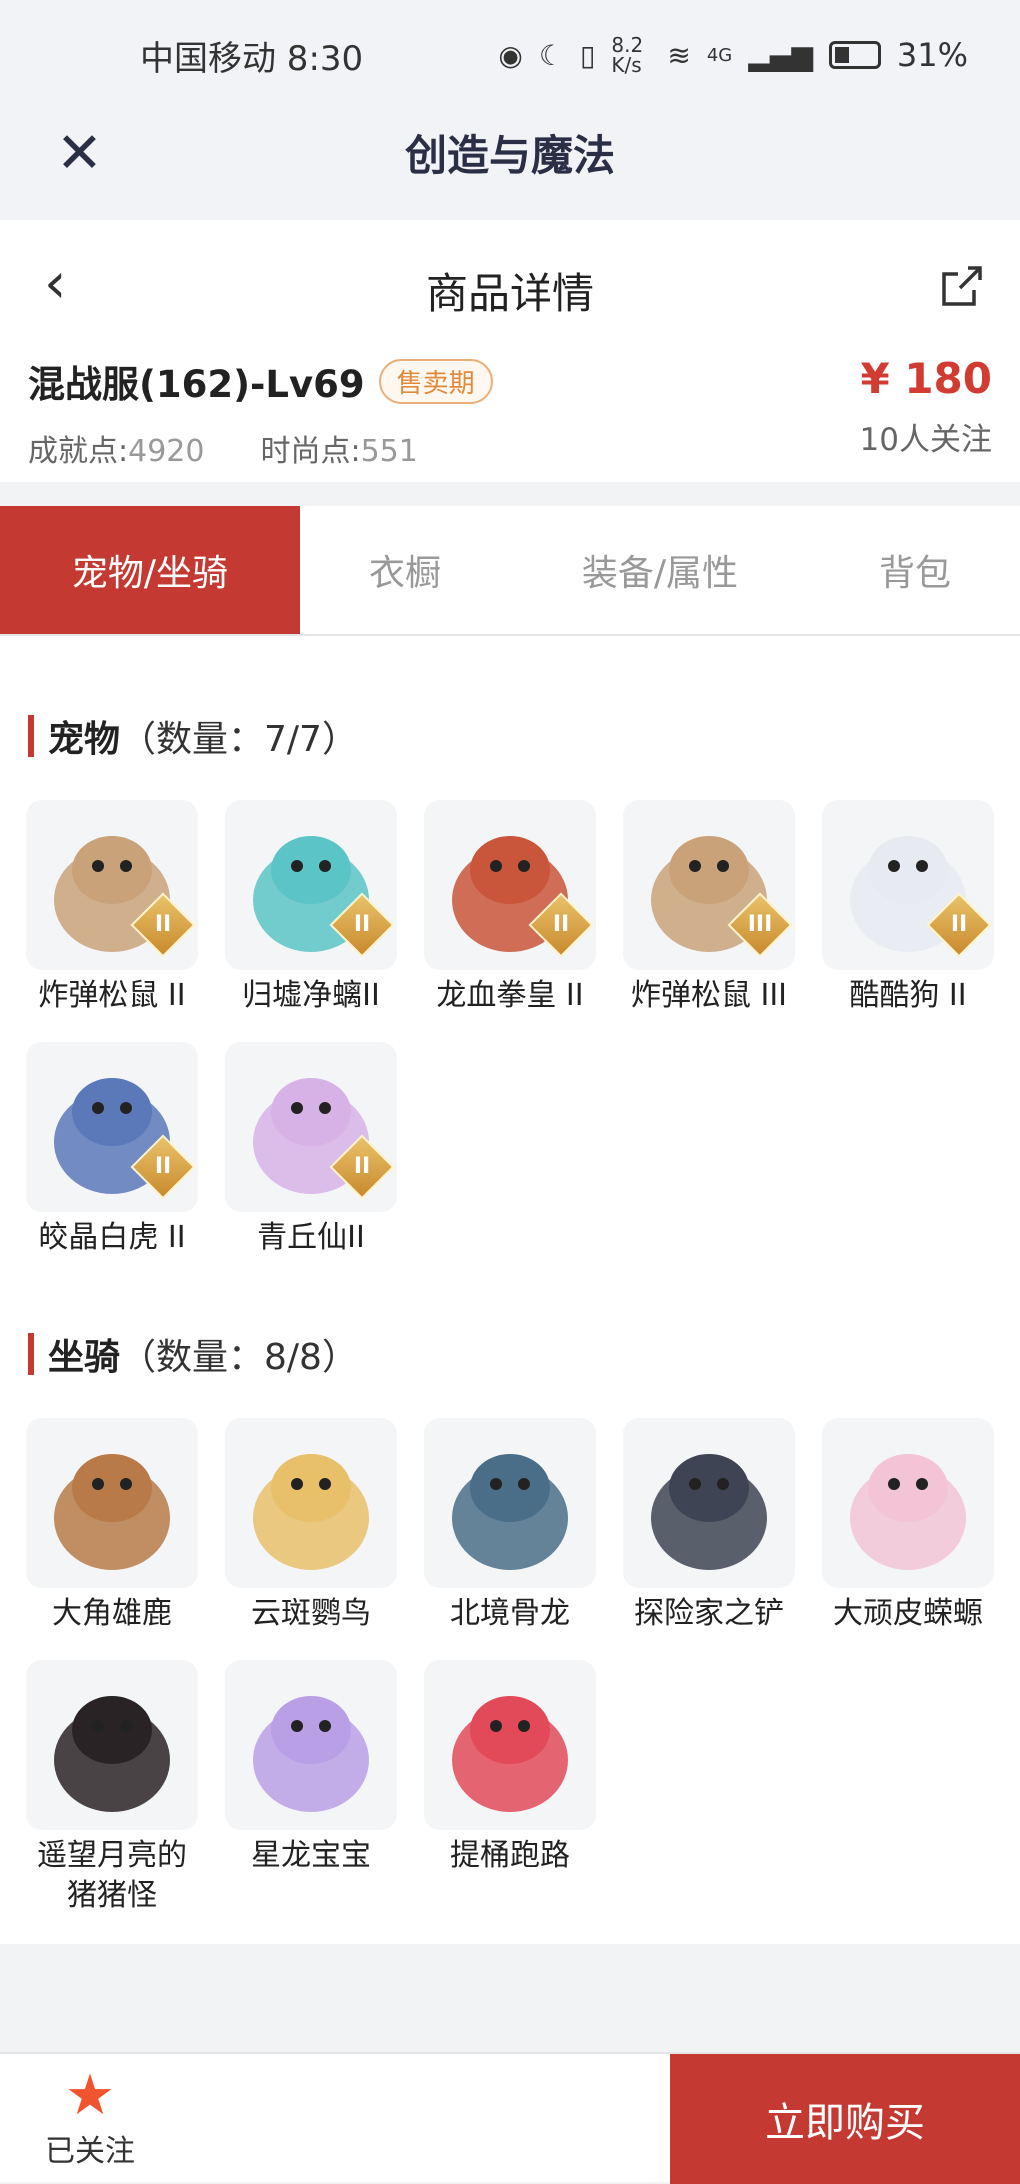 The image size is (1020, 2184). What do you see at coordinates (112, 1237) in the screenshot?
I see `pets-item-name: 皎晶白虎 II` at bounding box center [112, 1237].